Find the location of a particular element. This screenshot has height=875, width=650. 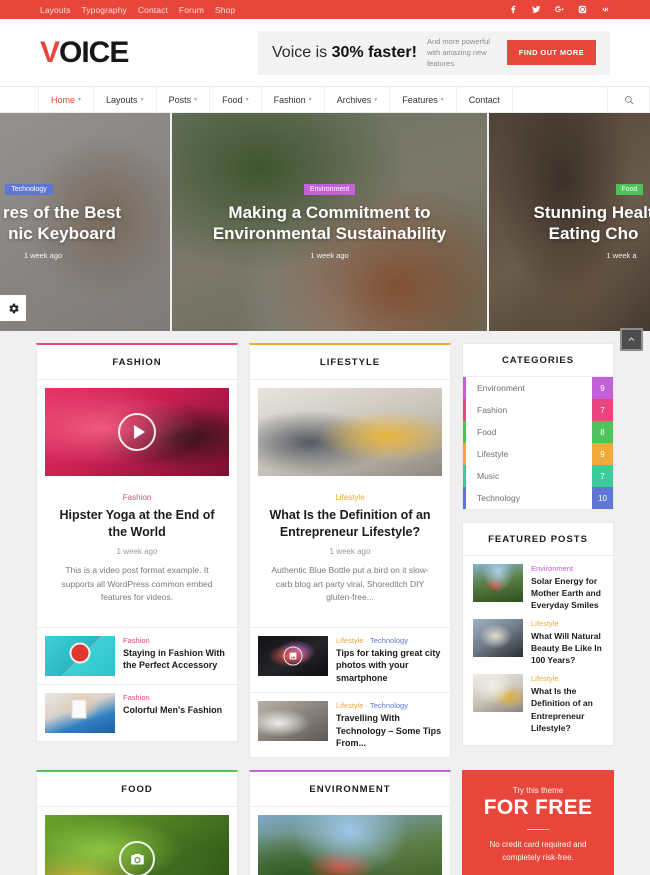

slide-title: res of the Best nic Keyboard is located at coordinates (62, 223).